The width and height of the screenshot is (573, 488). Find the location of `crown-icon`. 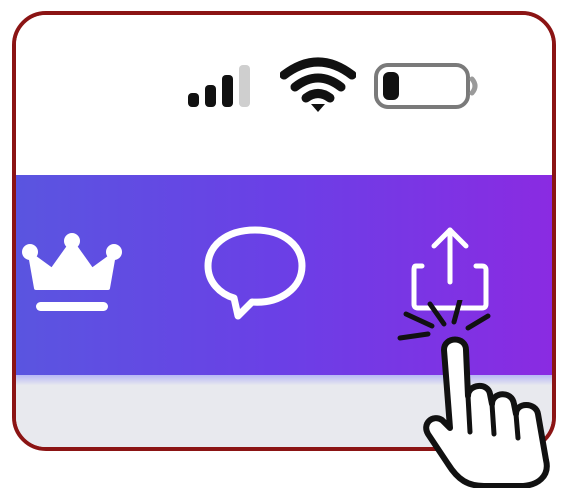

crown-icon is located at coordinates (72, 274).